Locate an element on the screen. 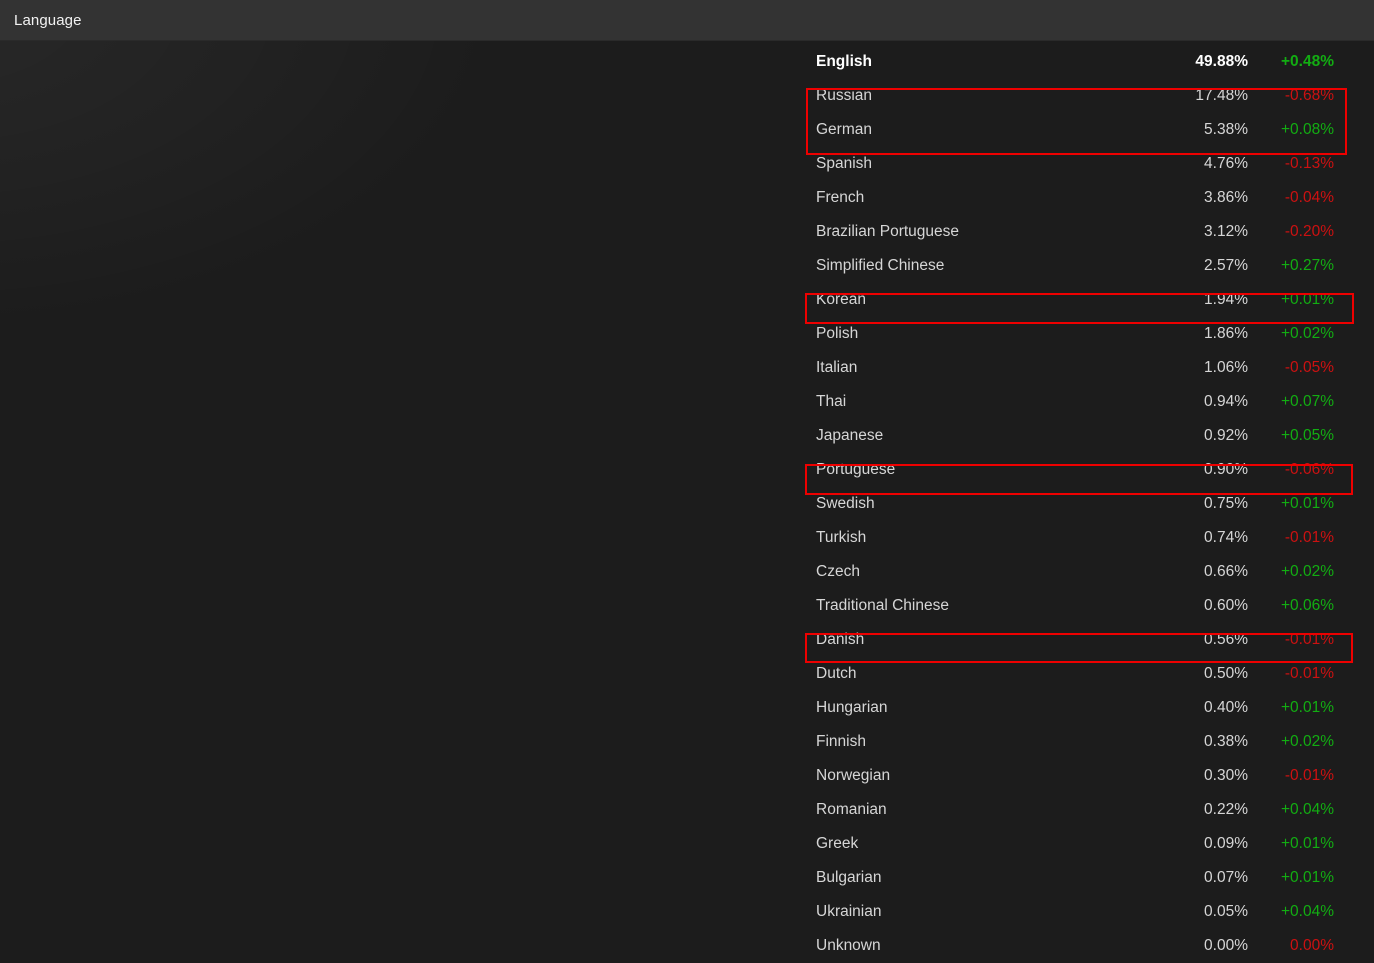 Image resolution: width=1374 pixels, height=963 pixels. table-row: Spanish 4.76% -0.13% is located at coordinates (1082, 164).